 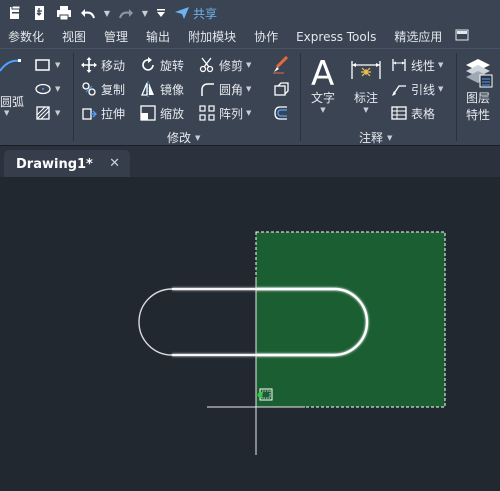 I want to click on arc-dropdown-chevron-down-icon: ▼, so click(x=6, y=113).